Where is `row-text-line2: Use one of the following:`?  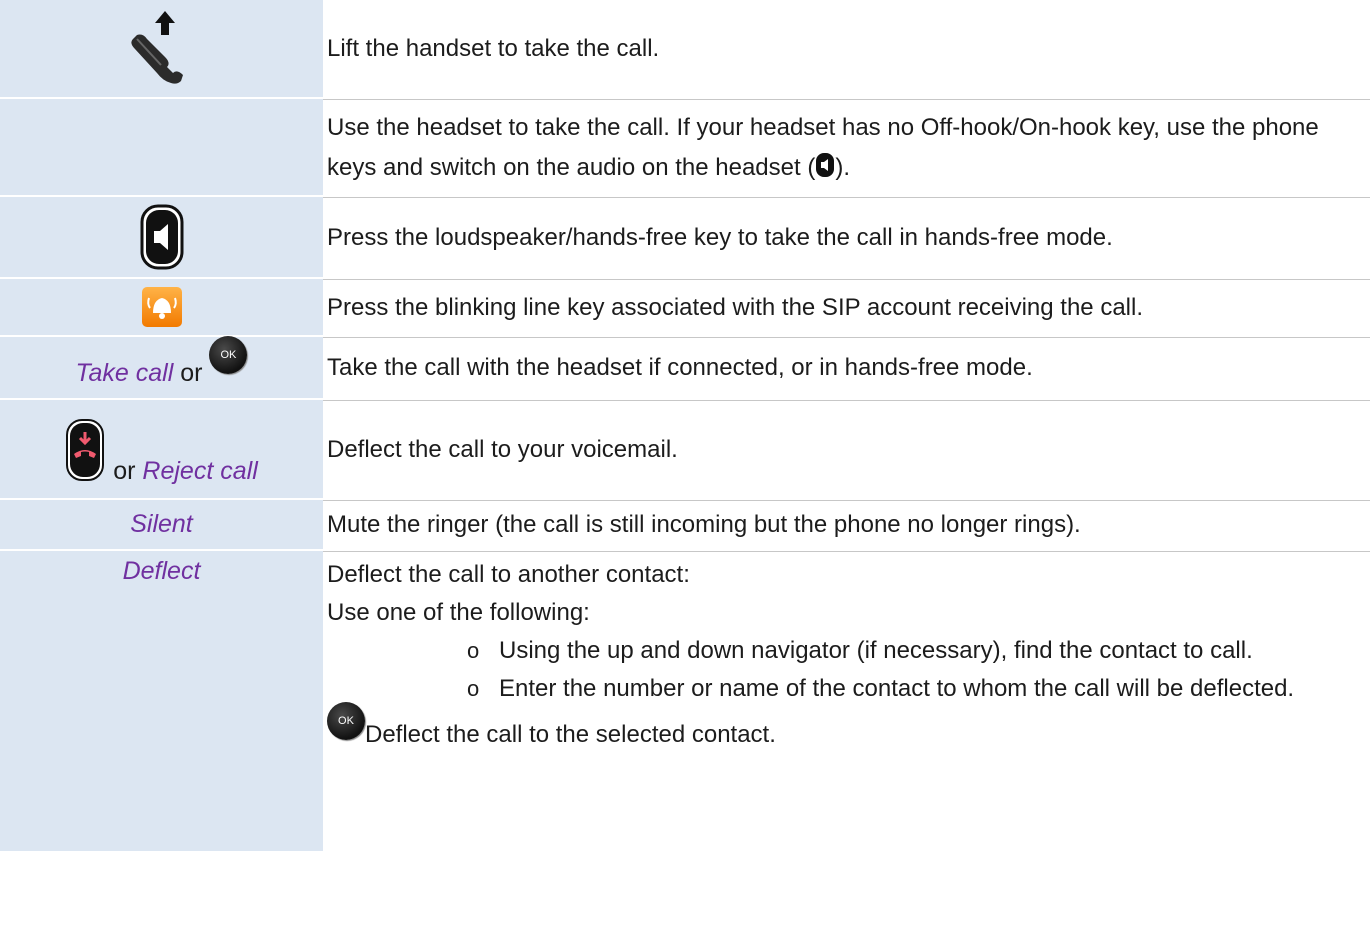
row-text-line2: Use one of the following: is located at coordinates (458, 612).